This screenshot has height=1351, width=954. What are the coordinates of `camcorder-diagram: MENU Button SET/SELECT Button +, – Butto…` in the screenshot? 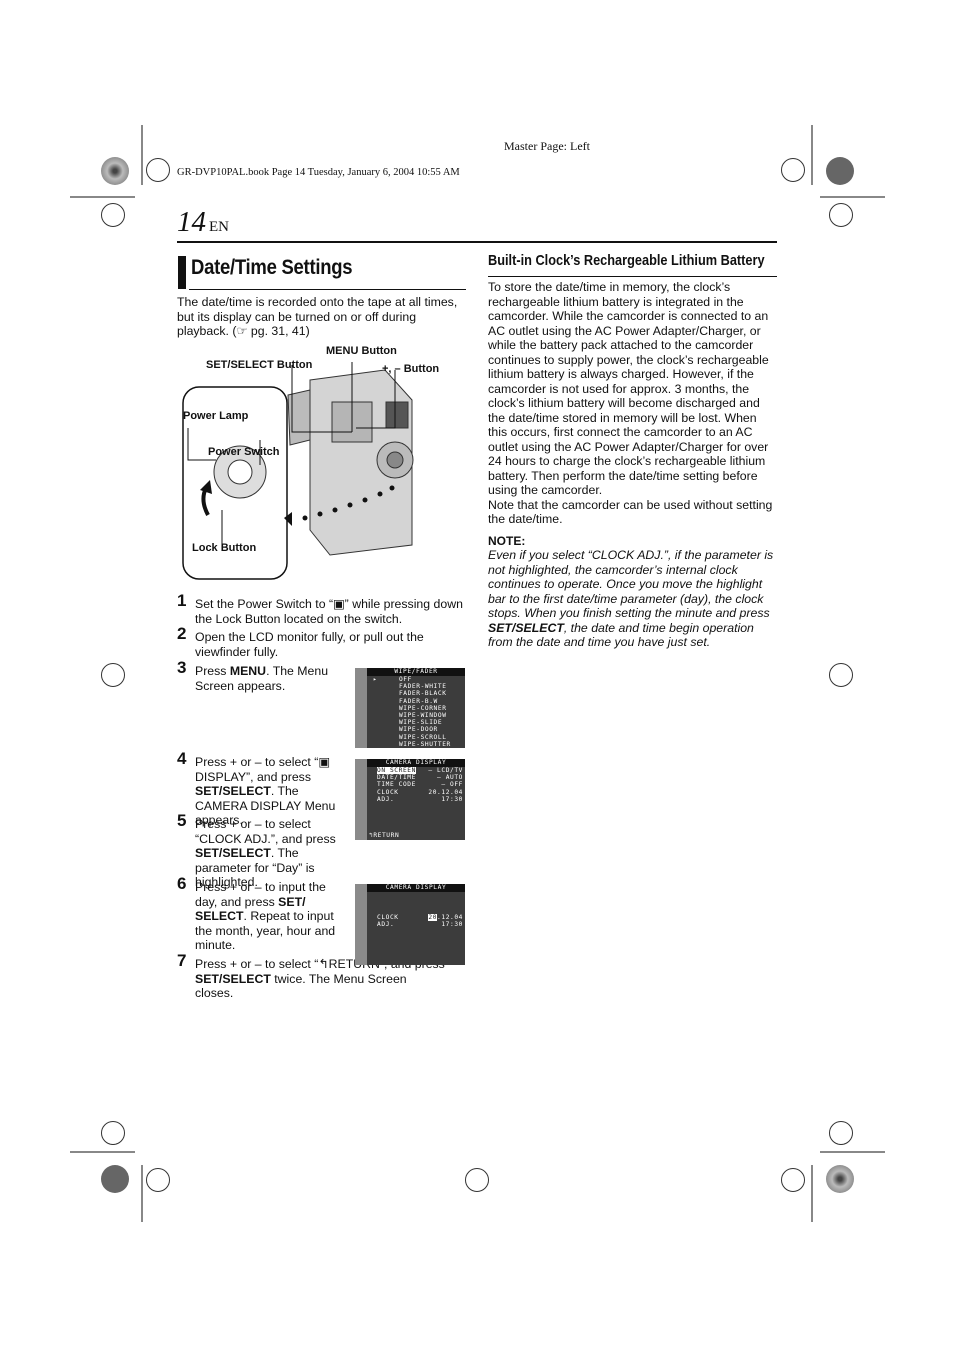 It's located at (325, 462).